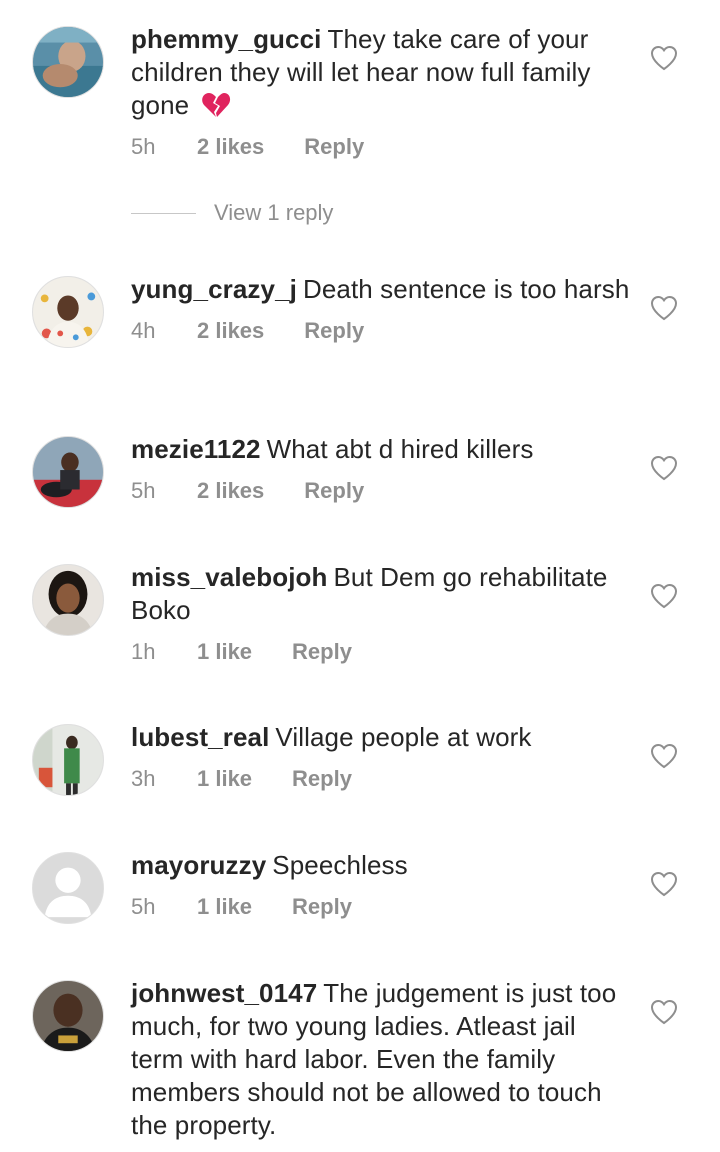 The height and width of the screenshot is (1152, 720). I want to click on comment-username: lubest_real, so click(200, 737).